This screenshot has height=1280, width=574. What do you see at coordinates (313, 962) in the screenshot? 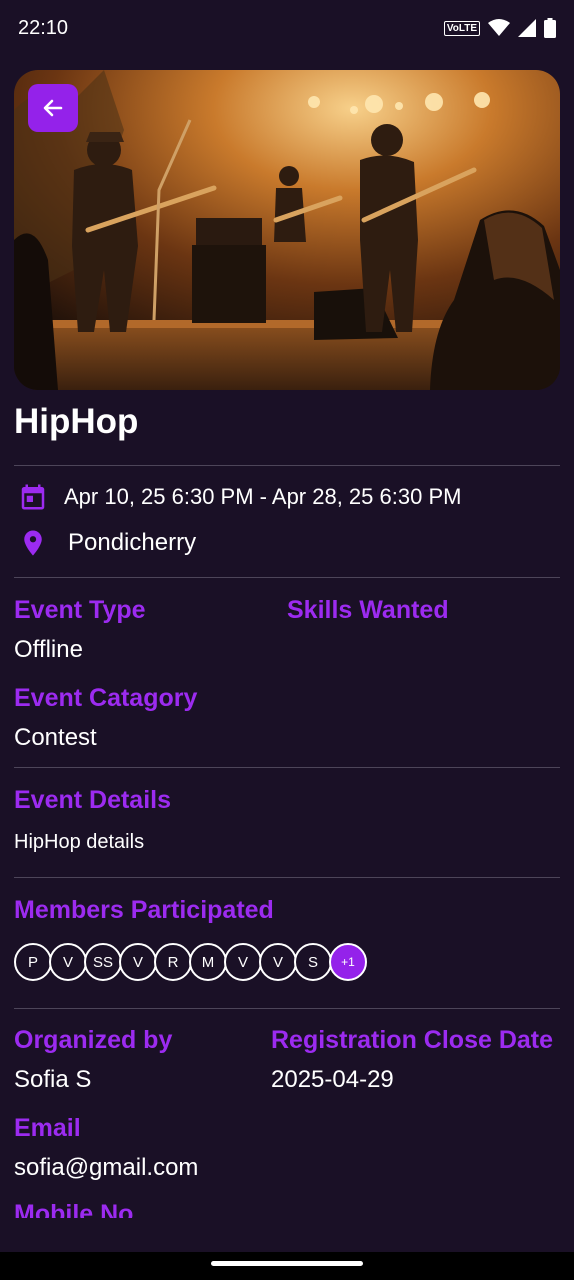
I see `member-avatar: S` at bounding box center [313, 962].